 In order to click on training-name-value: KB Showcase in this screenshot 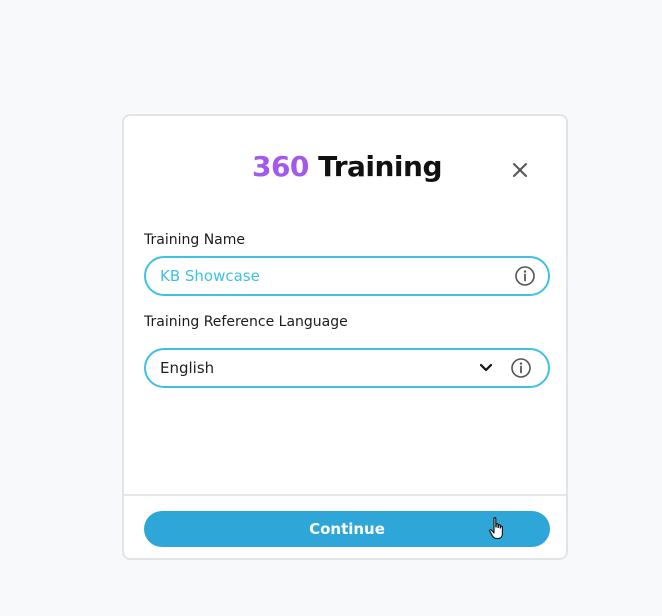, I will do `click(210, 276)`.